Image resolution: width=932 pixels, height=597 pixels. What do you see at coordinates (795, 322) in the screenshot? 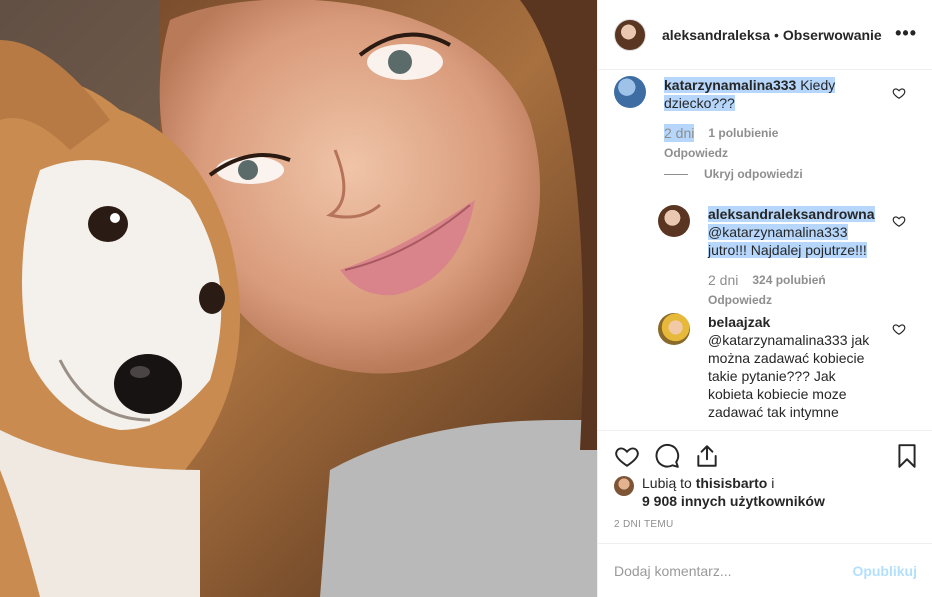
I see `comment-username: belaajzak` at bounding box center [795, 322].